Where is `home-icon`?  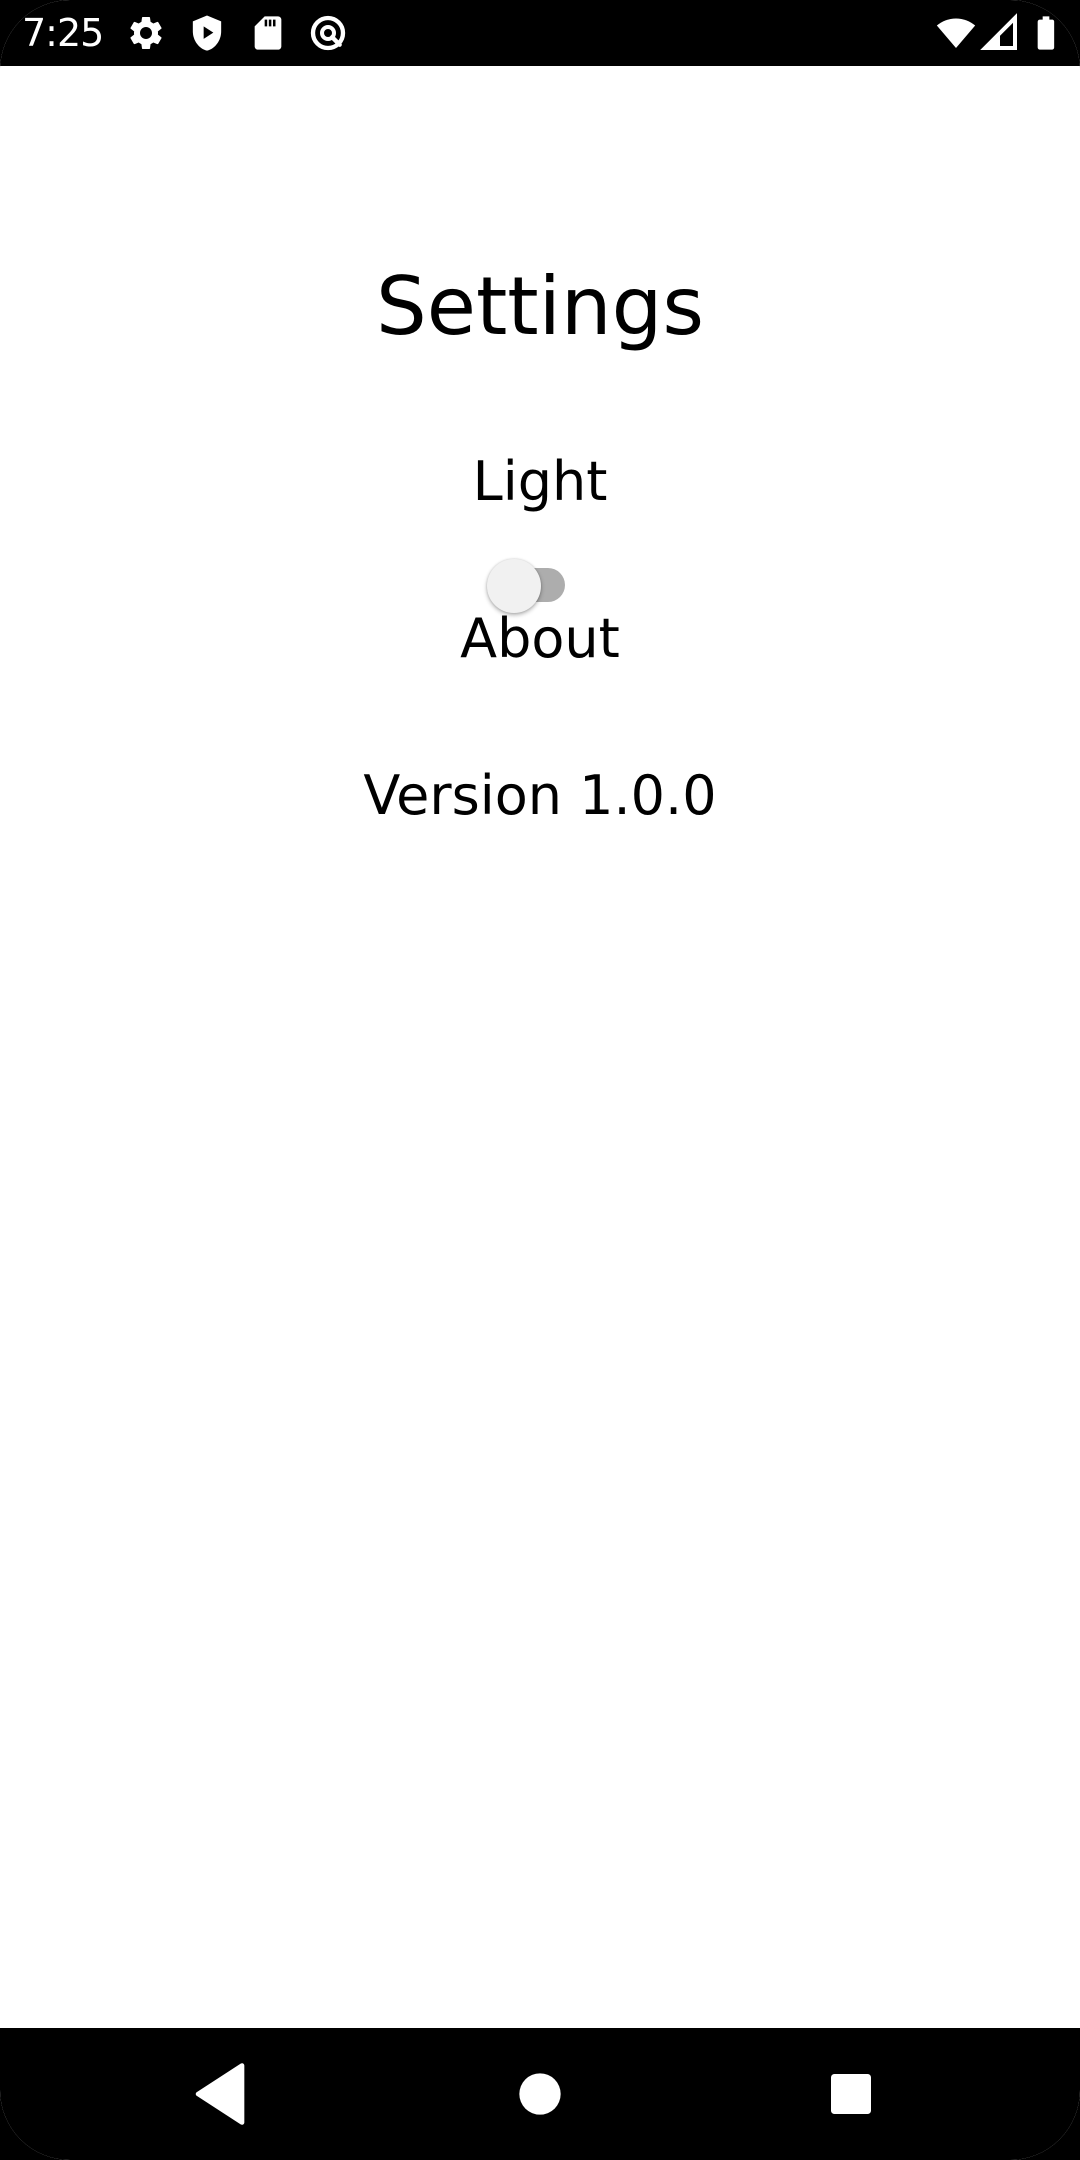 home-icon is located at coordinates (540, 2094).